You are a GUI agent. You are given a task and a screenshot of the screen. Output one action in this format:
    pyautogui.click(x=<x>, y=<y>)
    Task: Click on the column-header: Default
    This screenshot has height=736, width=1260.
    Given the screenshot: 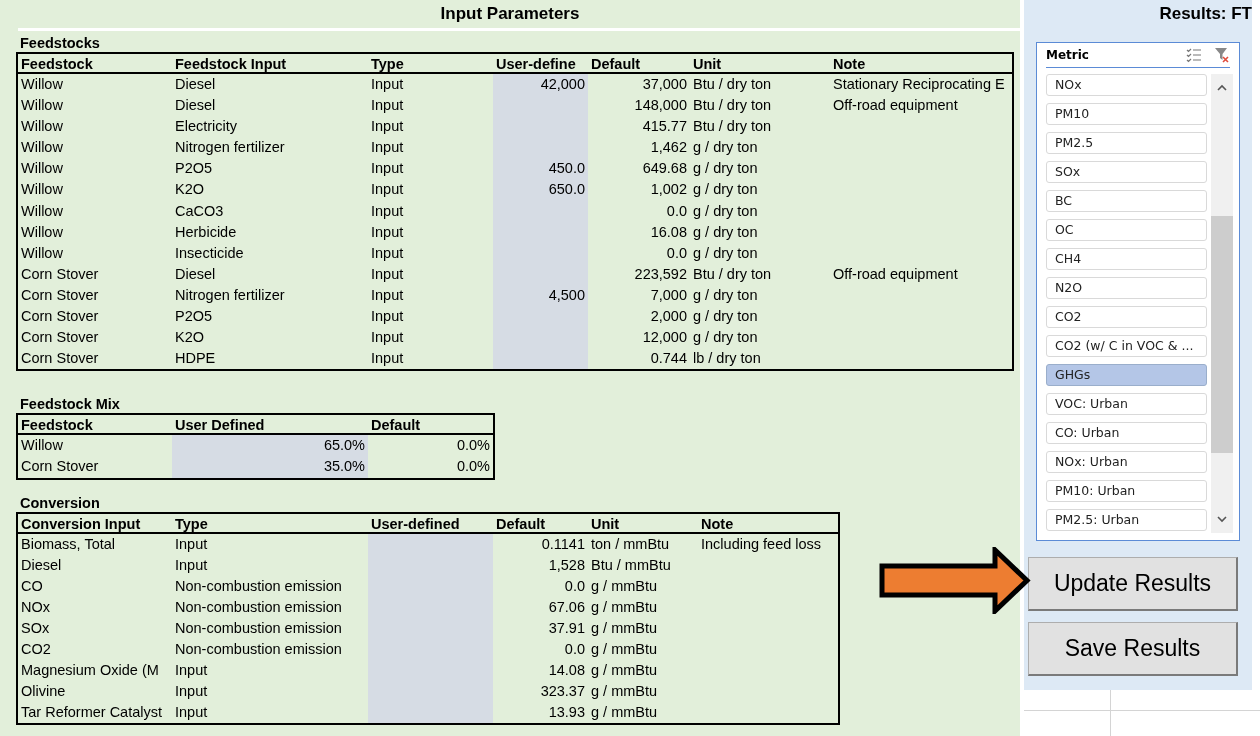 What is the action you would take?
    pyautogui.click(x=540, y=523)
    